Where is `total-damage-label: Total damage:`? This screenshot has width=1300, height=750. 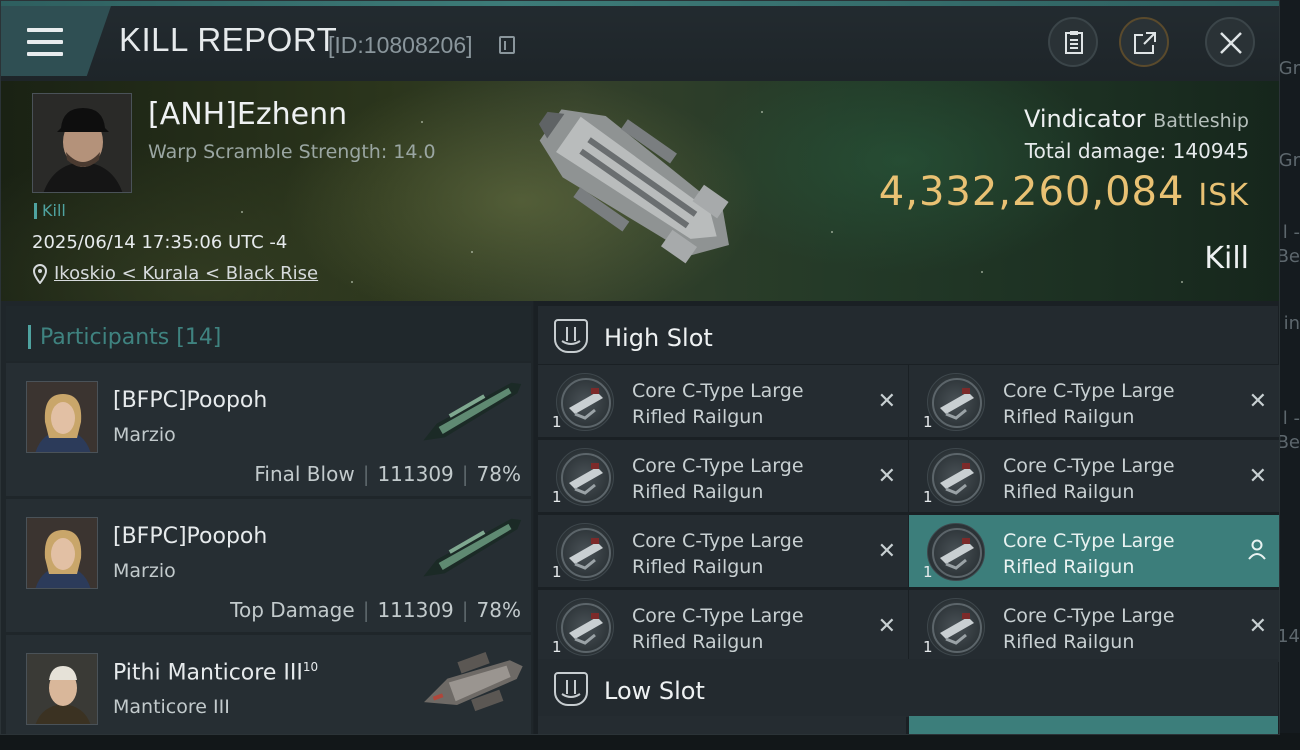
total-damage-label: Total damage: is located at coordinates (1095, 151).